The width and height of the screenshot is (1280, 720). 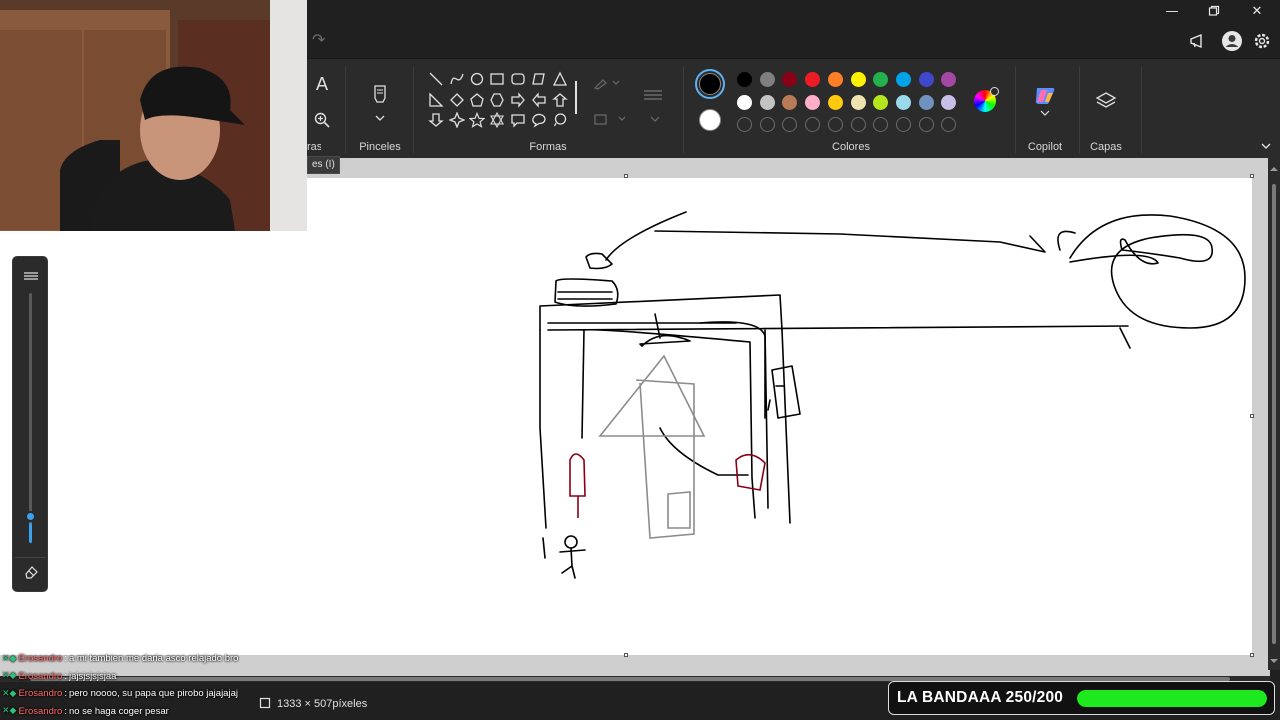 What do you see at coordinates (153, 659) in the screenshot?
I see `chat-text: a mi tambien me daria asco relajado bro` at bounding box center [153, 659].